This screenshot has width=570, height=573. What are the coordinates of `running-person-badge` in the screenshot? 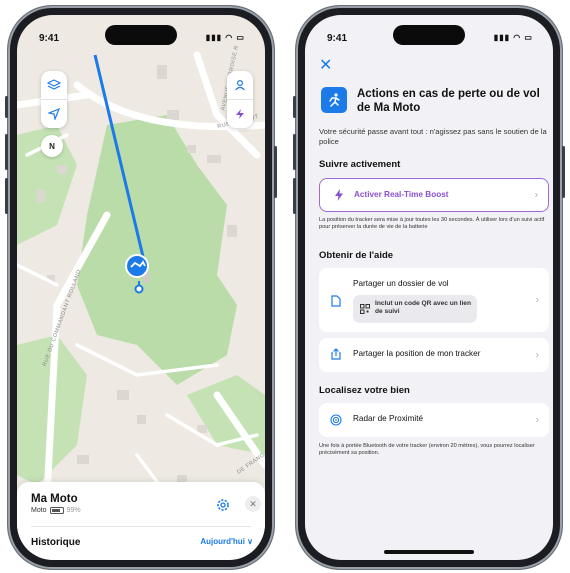 It's located at (334, 100).